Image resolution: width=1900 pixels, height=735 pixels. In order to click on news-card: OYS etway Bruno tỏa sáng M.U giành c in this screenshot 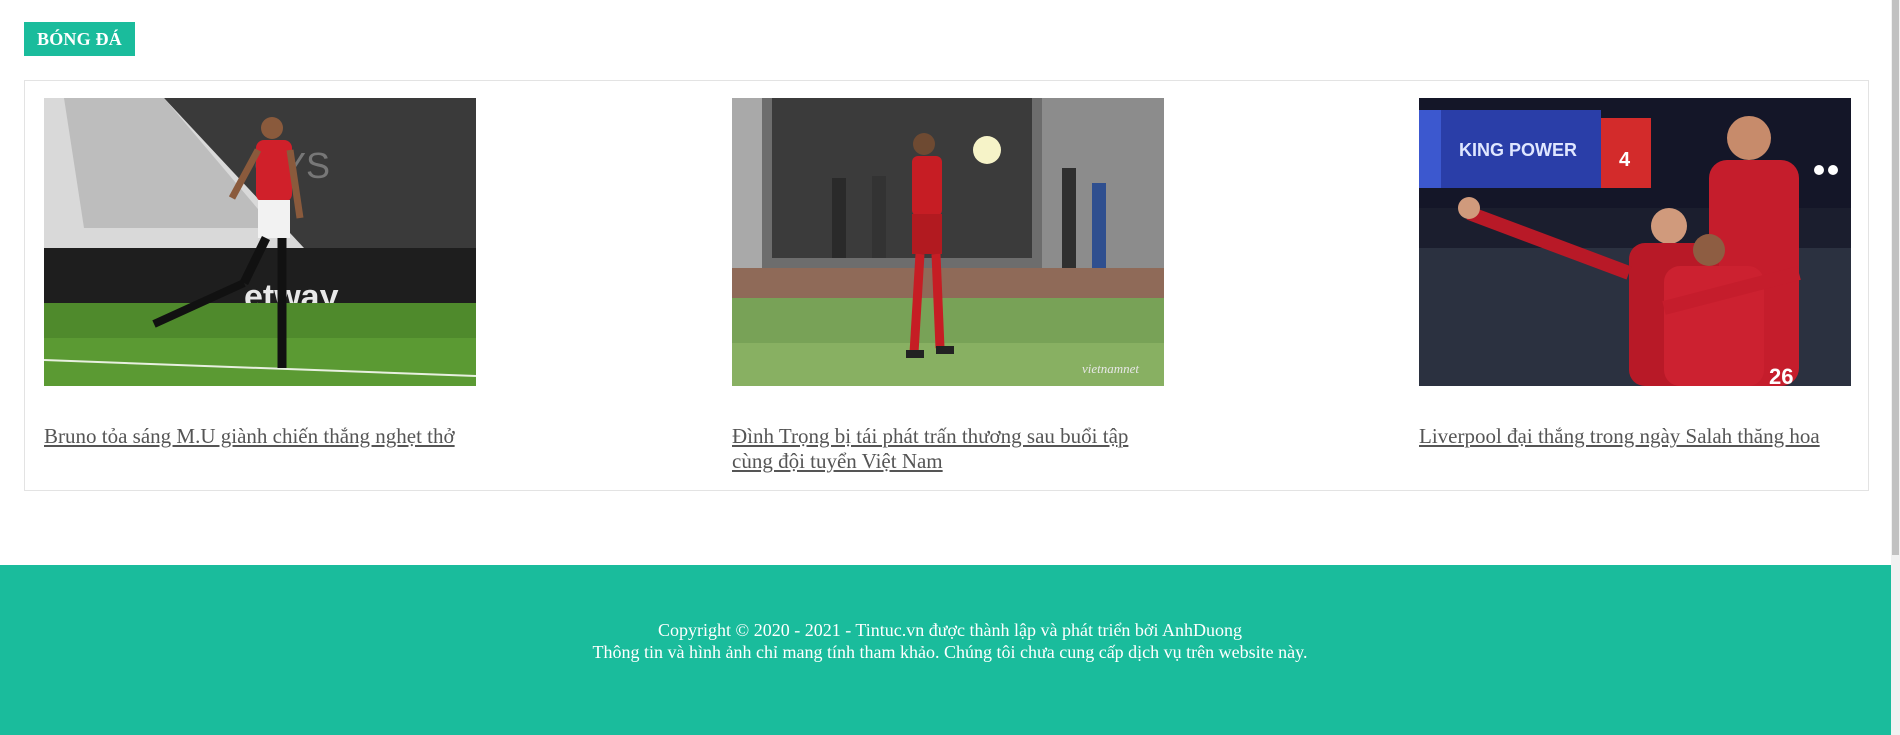, I will do `click(260, 273)`.